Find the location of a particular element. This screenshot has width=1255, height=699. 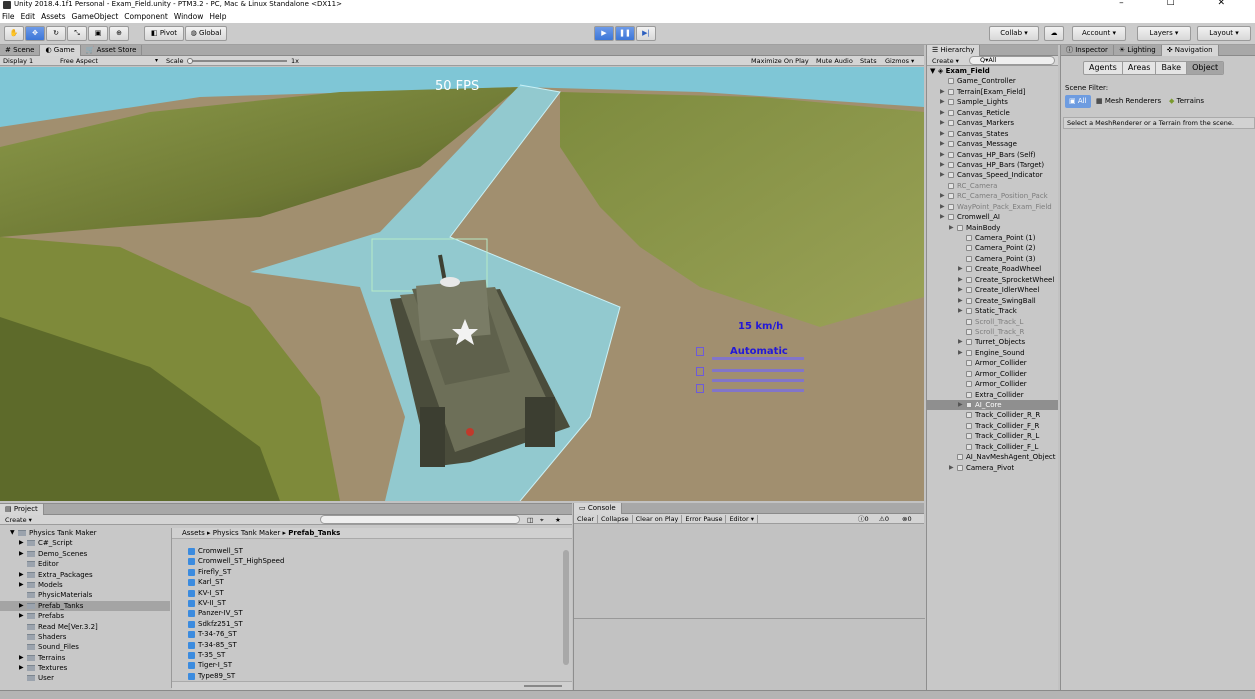

hierarchy-item: Game_Controller is located at coordinates (992, 81).